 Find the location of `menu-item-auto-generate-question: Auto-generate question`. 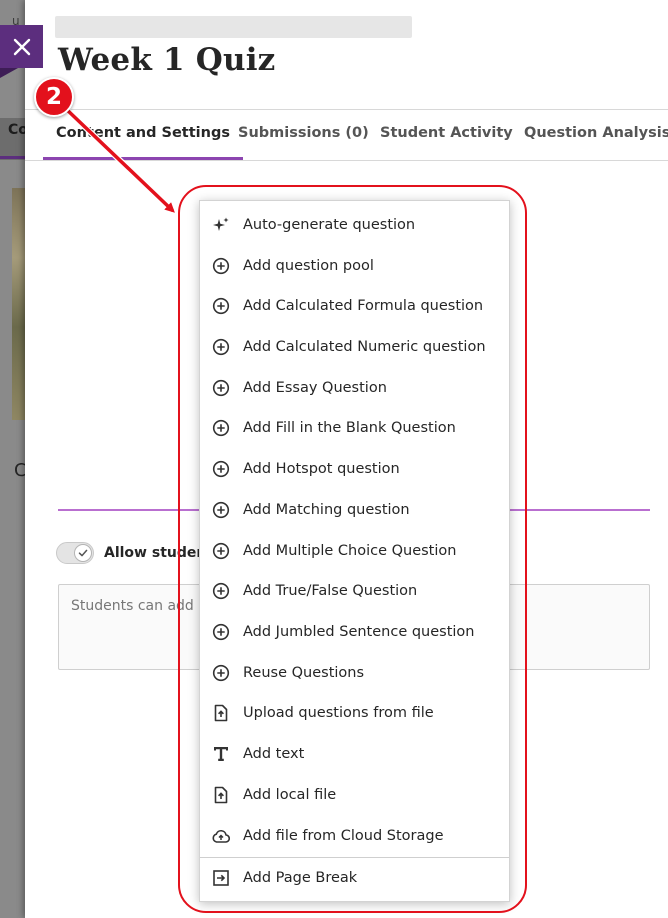

menu-item-auto-generate-question: Auto-generate question is located at coordinates (354, 225).